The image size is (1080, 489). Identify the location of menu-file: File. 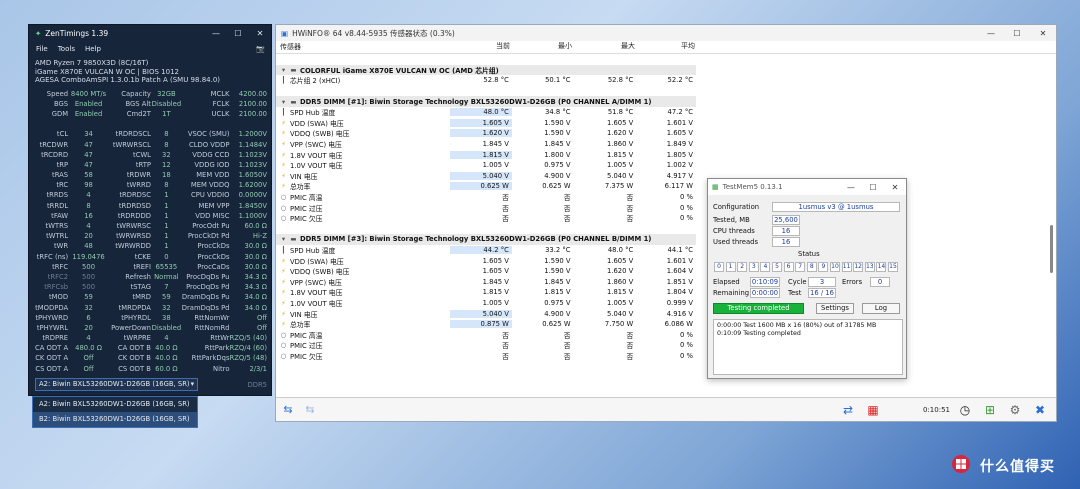
(42, 49).